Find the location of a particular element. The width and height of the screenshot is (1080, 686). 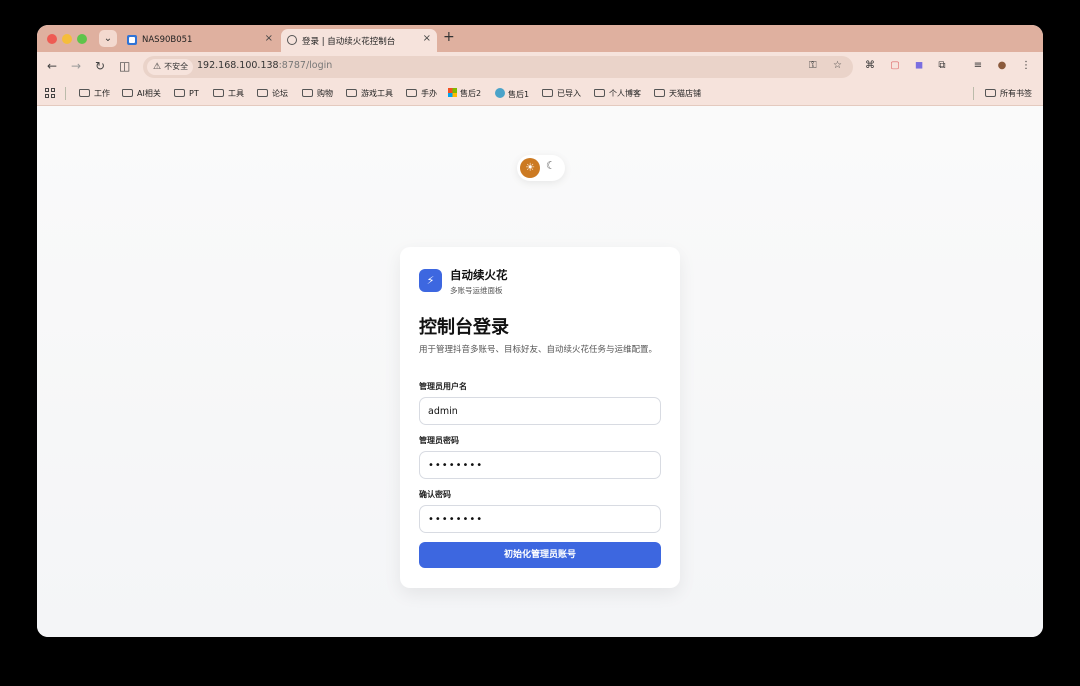

tab-search-chevron-icon: ⌄ is located at coordinates (108, 38).